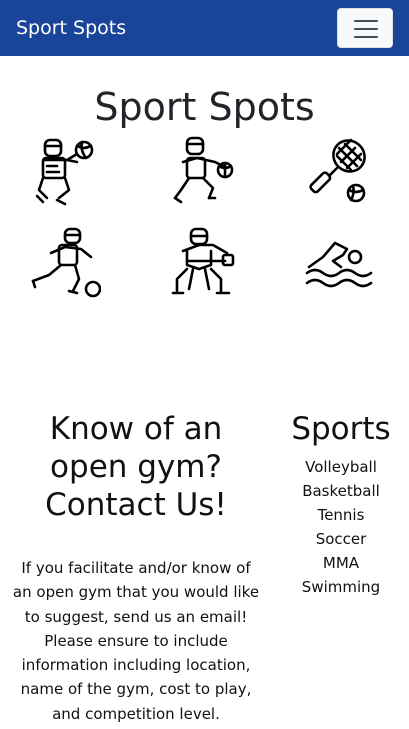 This screenshot has width=409, height=729. What do you see at coordinates (341, 429) in the screenshot?
I see `sports-heading: Sports` at bounding box center [341, 429].